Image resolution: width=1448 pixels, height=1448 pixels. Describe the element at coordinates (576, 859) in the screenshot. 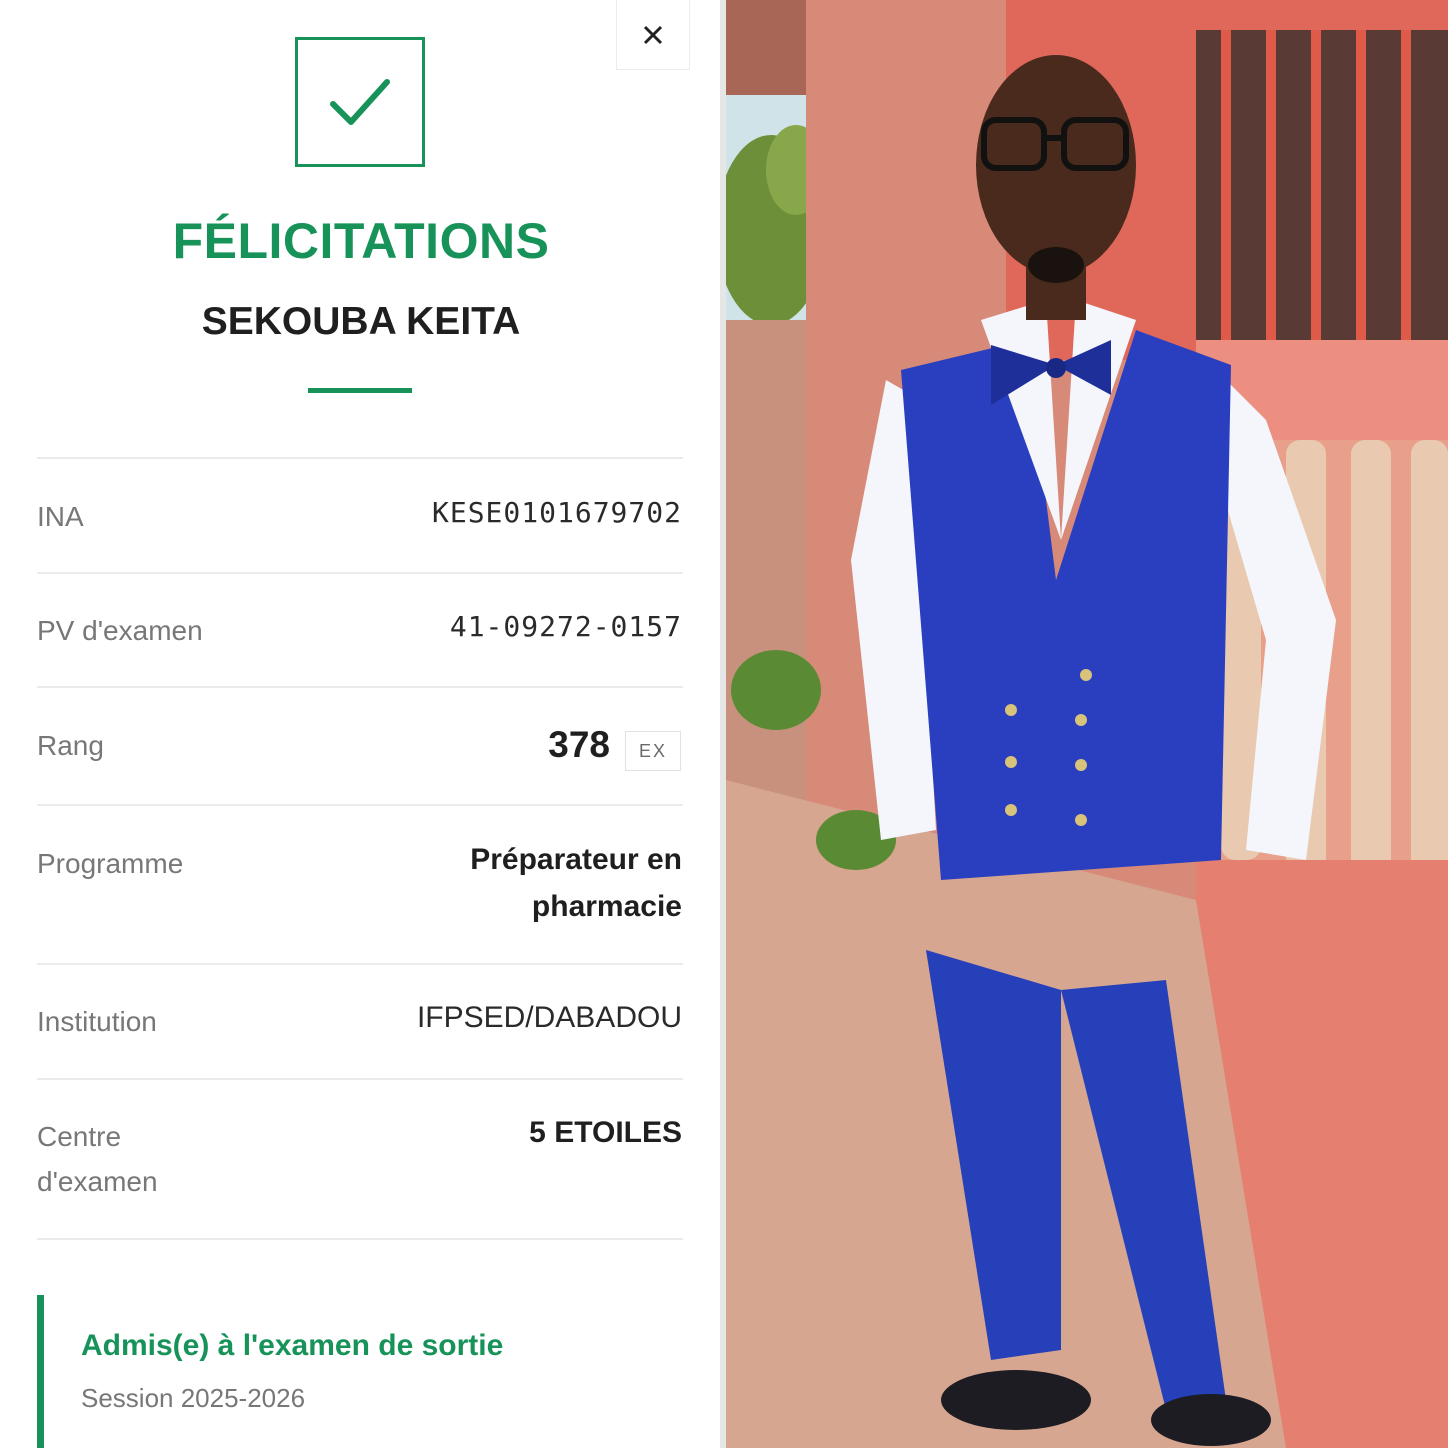

I see `program-value-line1: Préparateur en` at that location.